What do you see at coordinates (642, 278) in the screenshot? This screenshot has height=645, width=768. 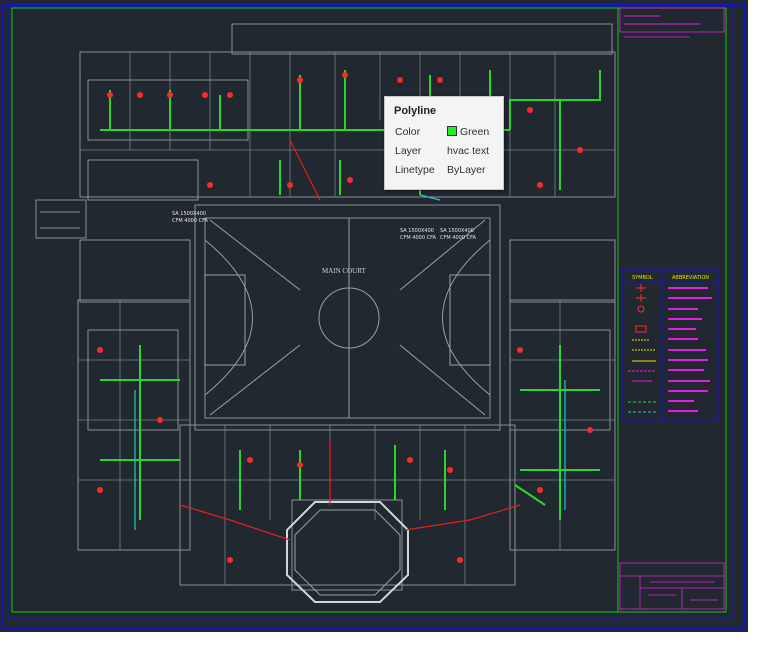 I see `legend-symbol-header: SYMBOL` at bounding box center [642, 278].